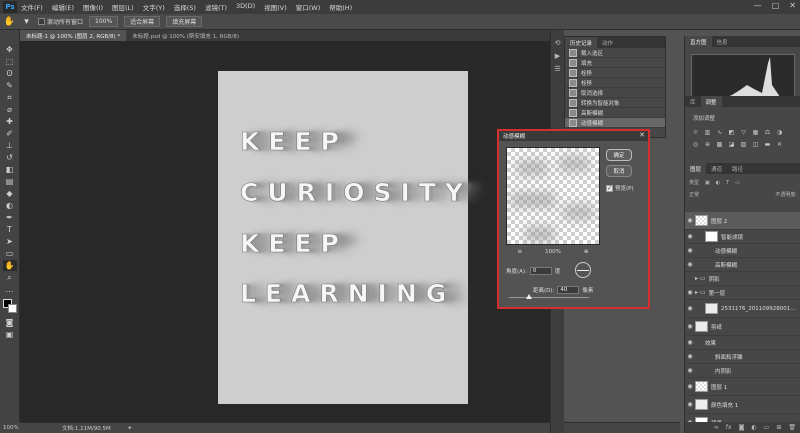  I want to click on color-balance-icon: ⚖, so click(767, 132).